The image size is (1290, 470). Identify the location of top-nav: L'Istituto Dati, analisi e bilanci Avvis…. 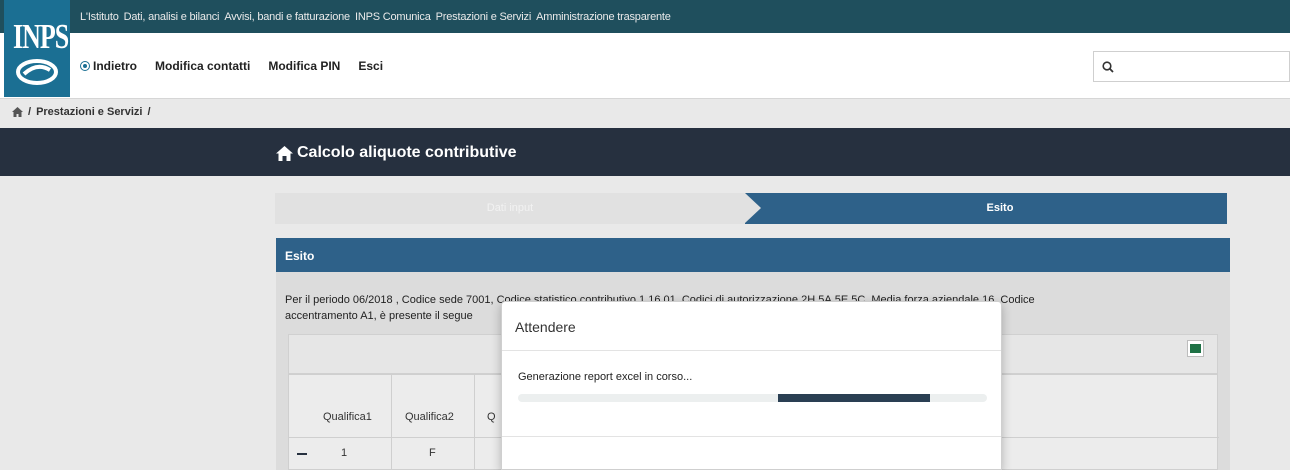
(375, 17).